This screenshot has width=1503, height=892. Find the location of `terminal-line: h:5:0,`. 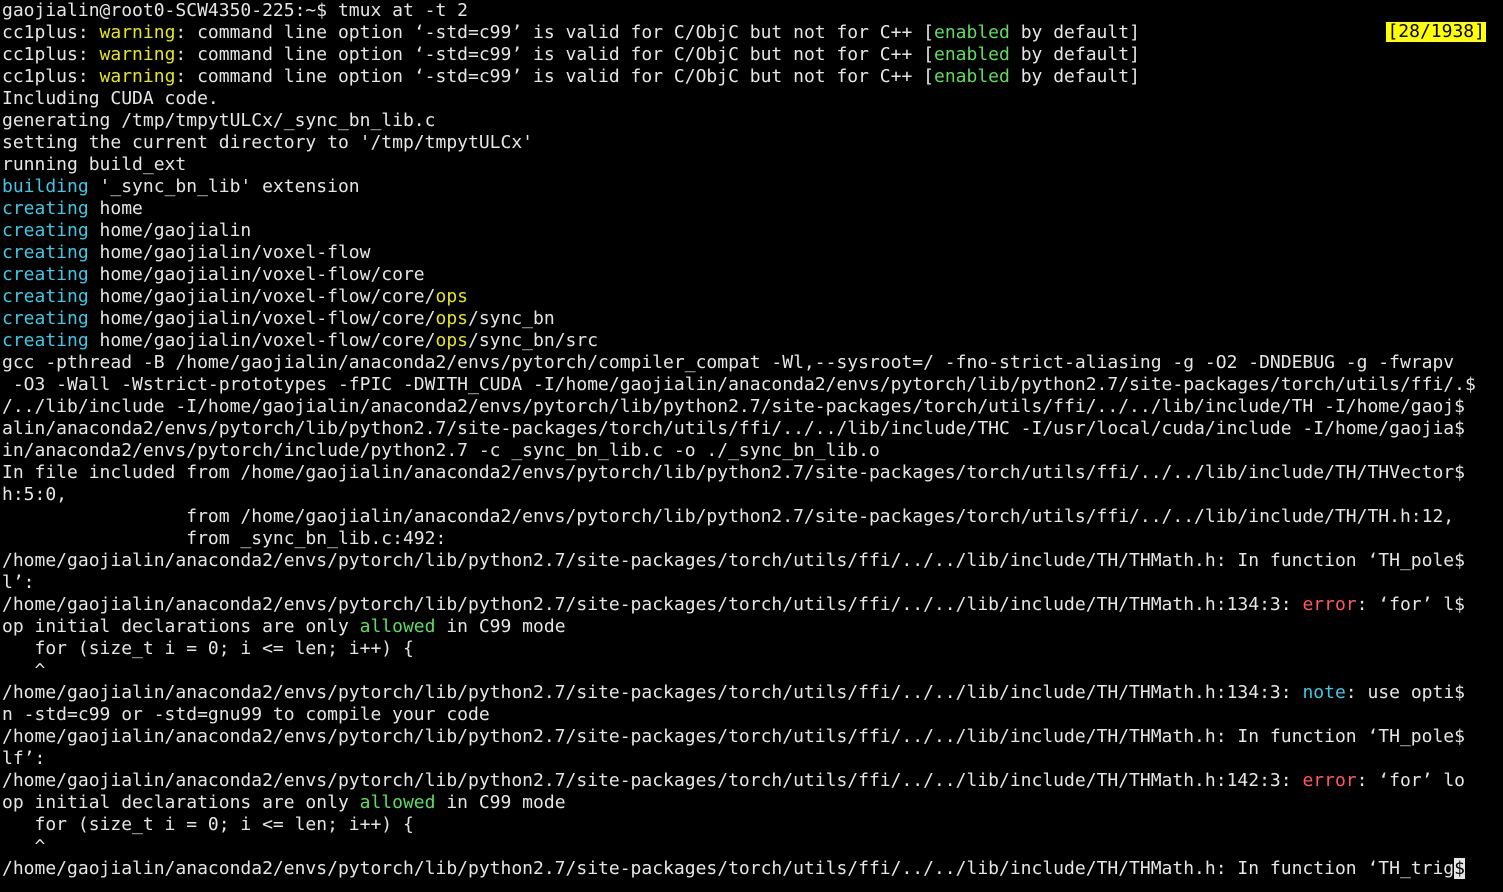

terminal-line: h:5:0, is located at coordinates (752, 495).